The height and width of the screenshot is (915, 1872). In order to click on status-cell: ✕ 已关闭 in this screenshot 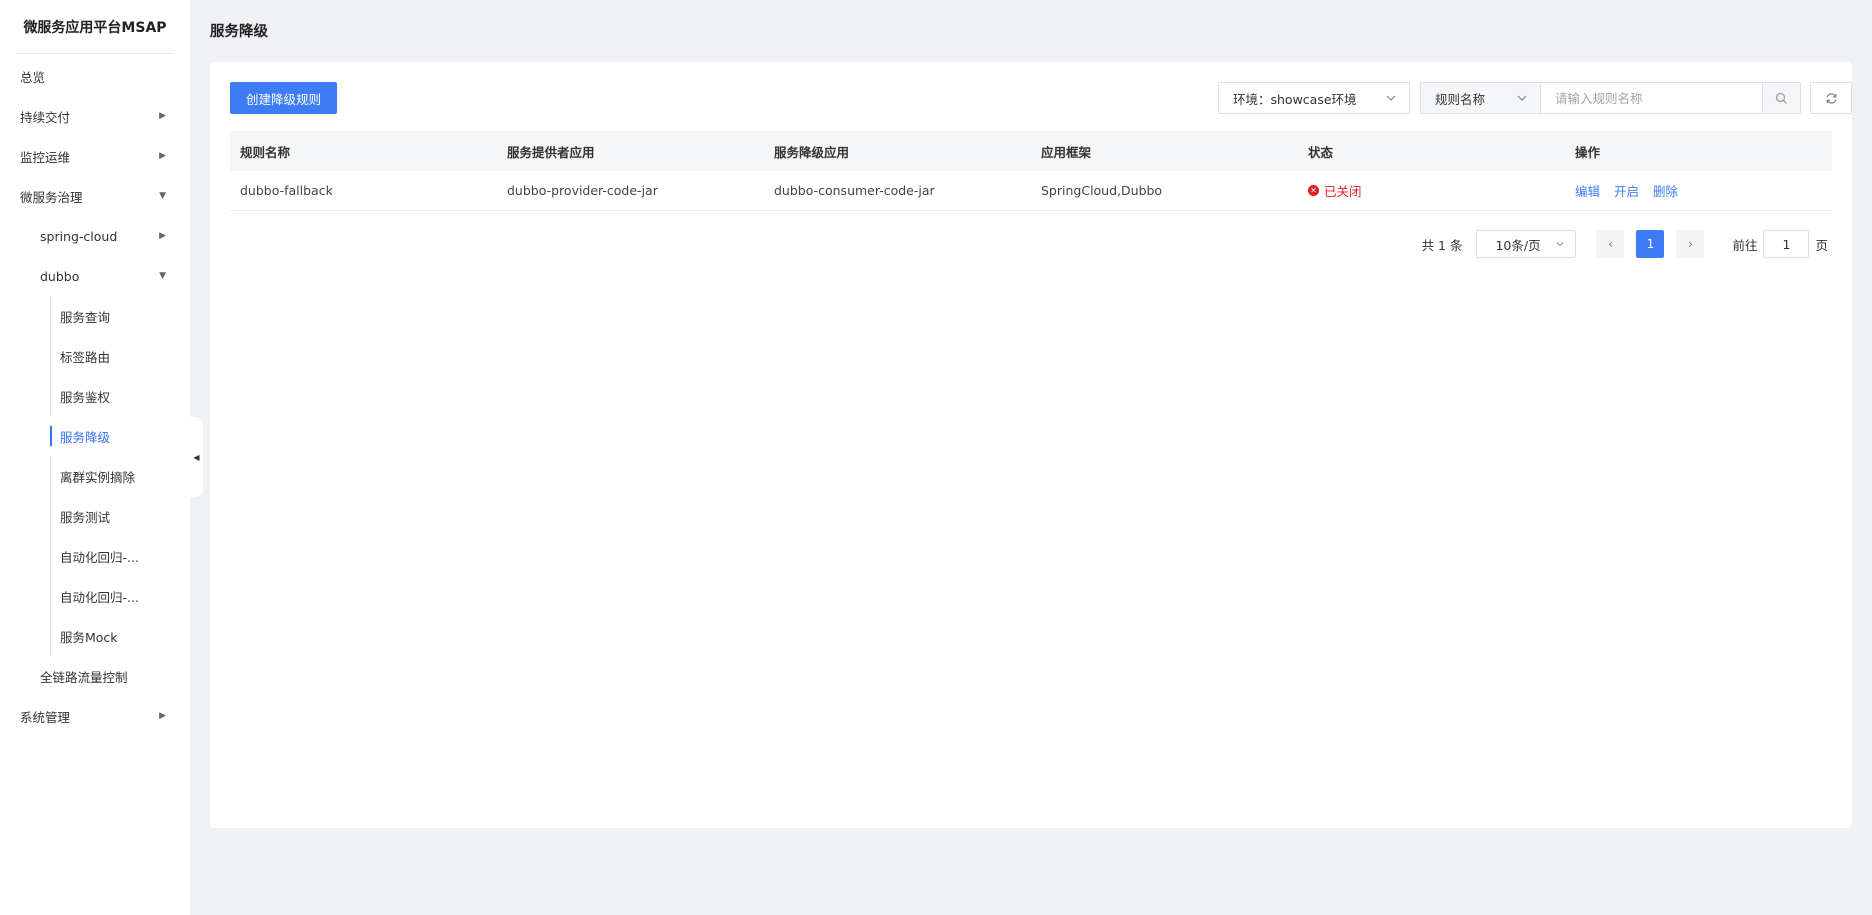, I will do `click(1431, 190)`.